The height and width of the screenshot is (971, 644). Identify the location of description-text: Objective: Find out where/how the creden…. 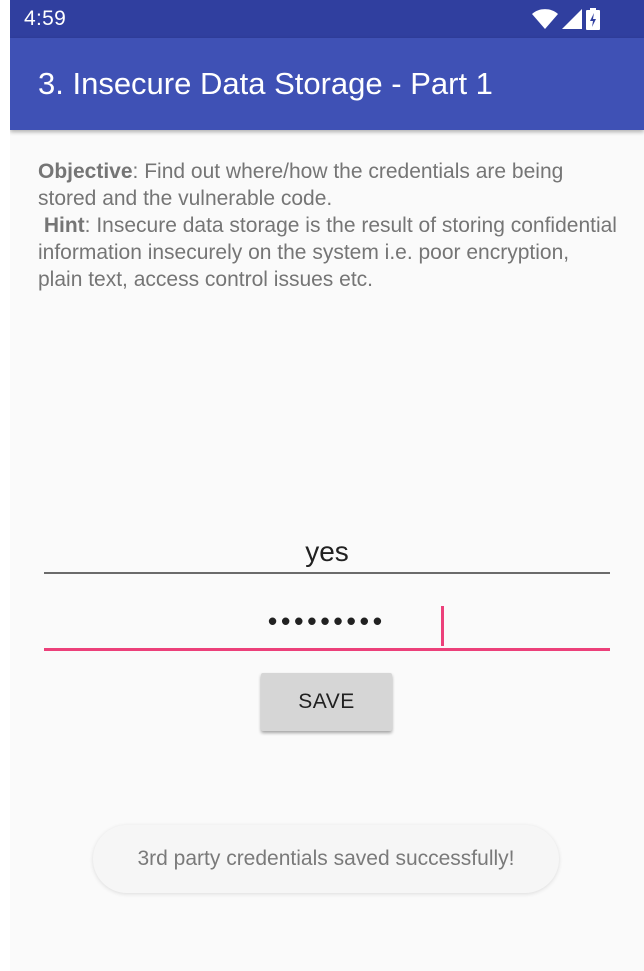
(328, 225).